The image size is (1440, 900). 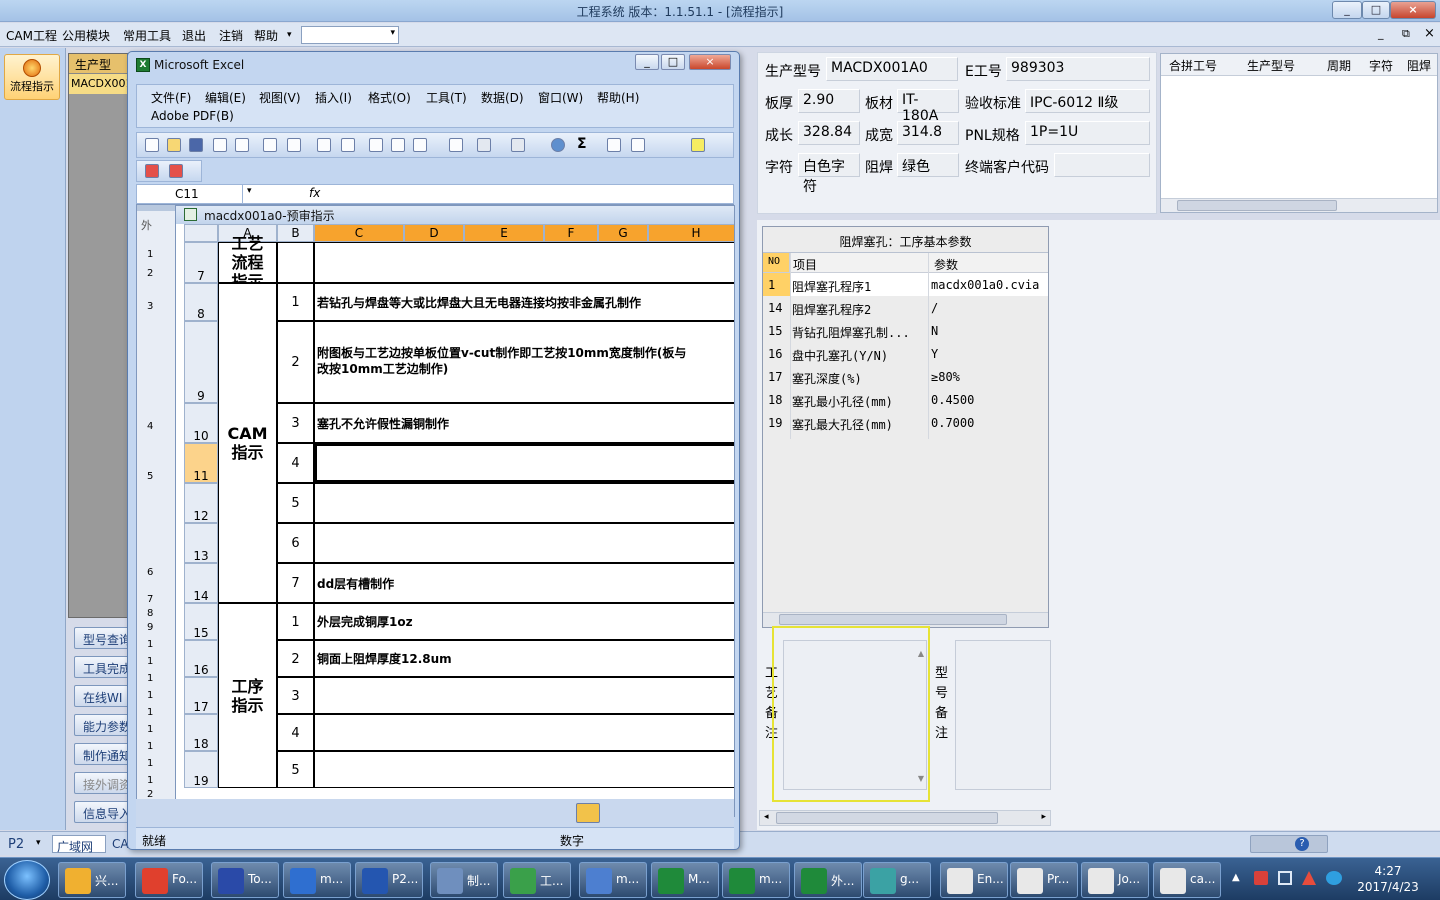 I want to click on thickness-field: 2.90, so click(x=829, y=101).